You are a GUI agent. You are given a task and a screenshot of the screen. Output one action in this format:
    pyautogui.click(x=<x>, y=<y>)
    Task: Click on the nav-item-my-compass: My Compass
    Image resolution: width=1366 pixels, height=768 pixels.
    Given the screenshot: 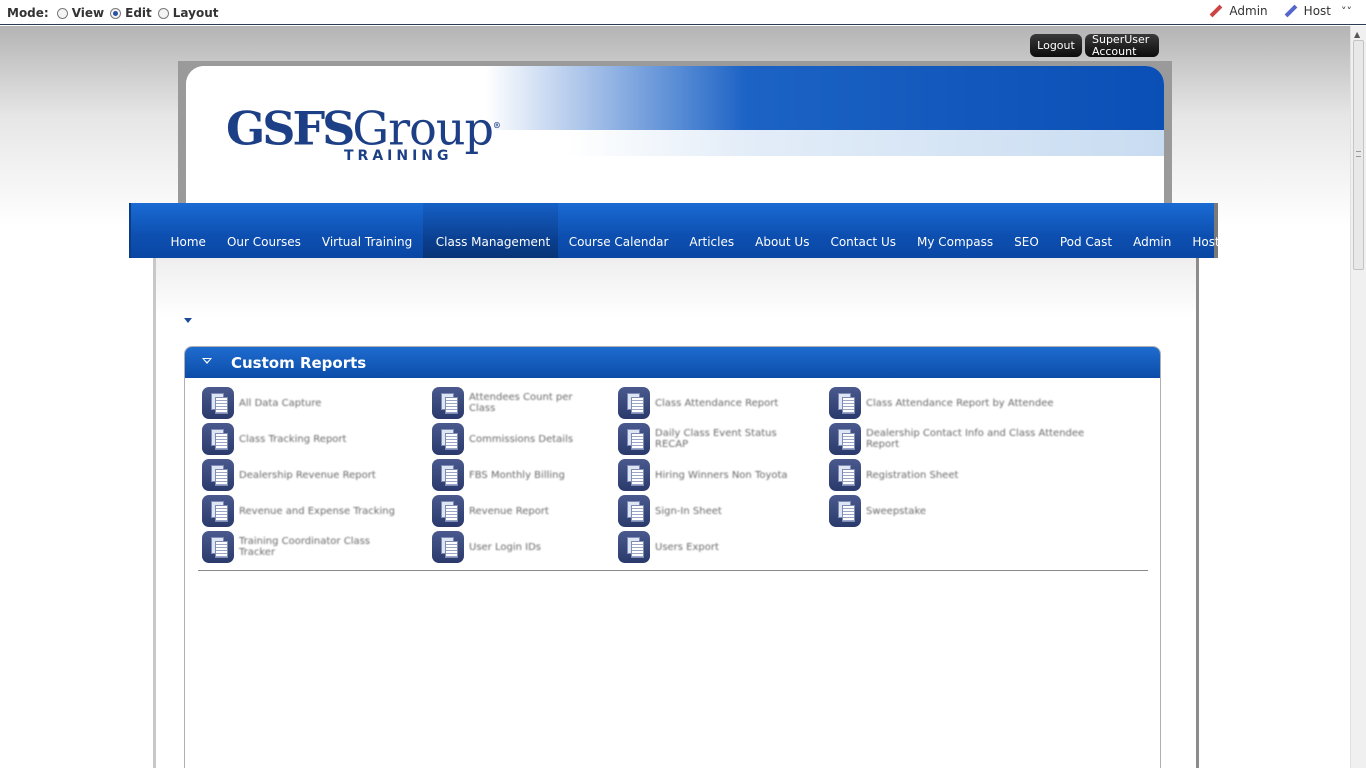 What is the action you would take?
    pyautogui.click(x=955, y=230)
    